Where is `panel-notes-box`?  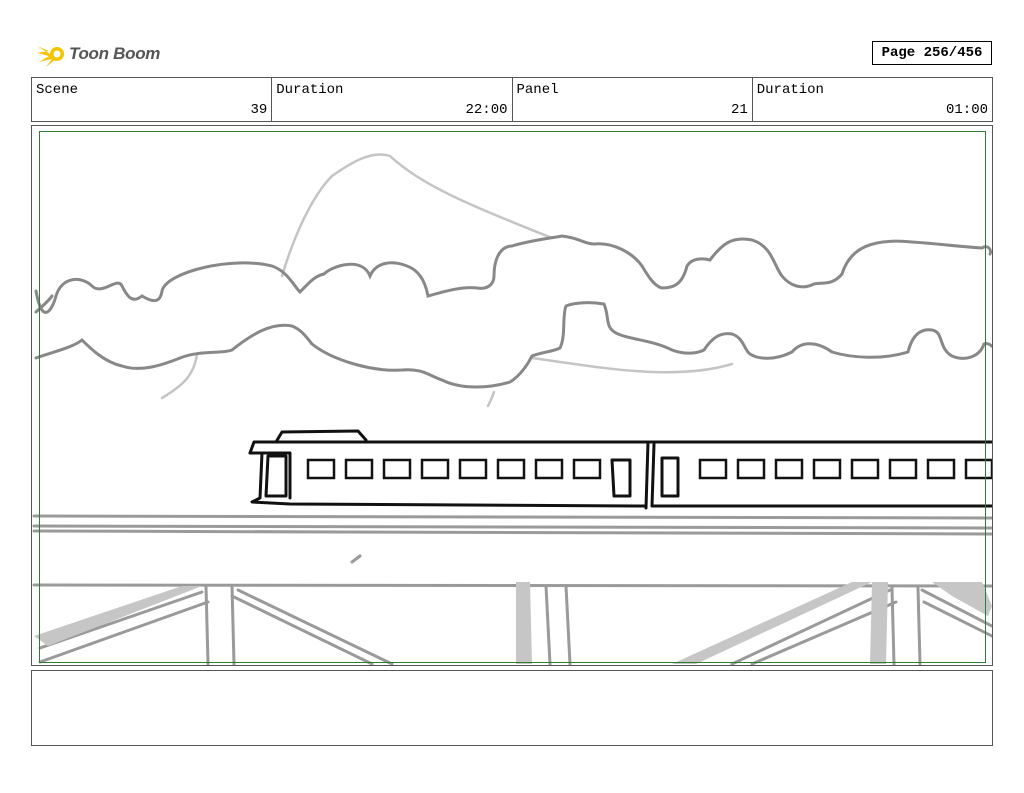 panel-notes-box is located at coordinates (512, 708).